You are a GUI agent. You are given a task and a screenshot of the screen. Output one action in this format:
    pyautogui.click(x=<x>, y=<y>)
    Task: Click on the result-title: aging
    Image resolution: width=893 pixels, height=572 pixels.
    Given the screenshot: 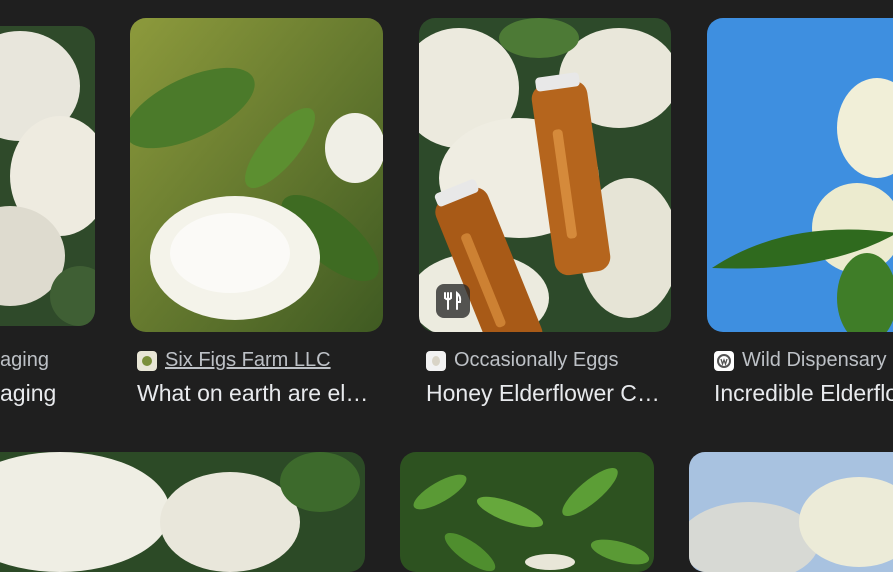 What is the action you would take?
    pyautogui.click(x=32, y=393)
    